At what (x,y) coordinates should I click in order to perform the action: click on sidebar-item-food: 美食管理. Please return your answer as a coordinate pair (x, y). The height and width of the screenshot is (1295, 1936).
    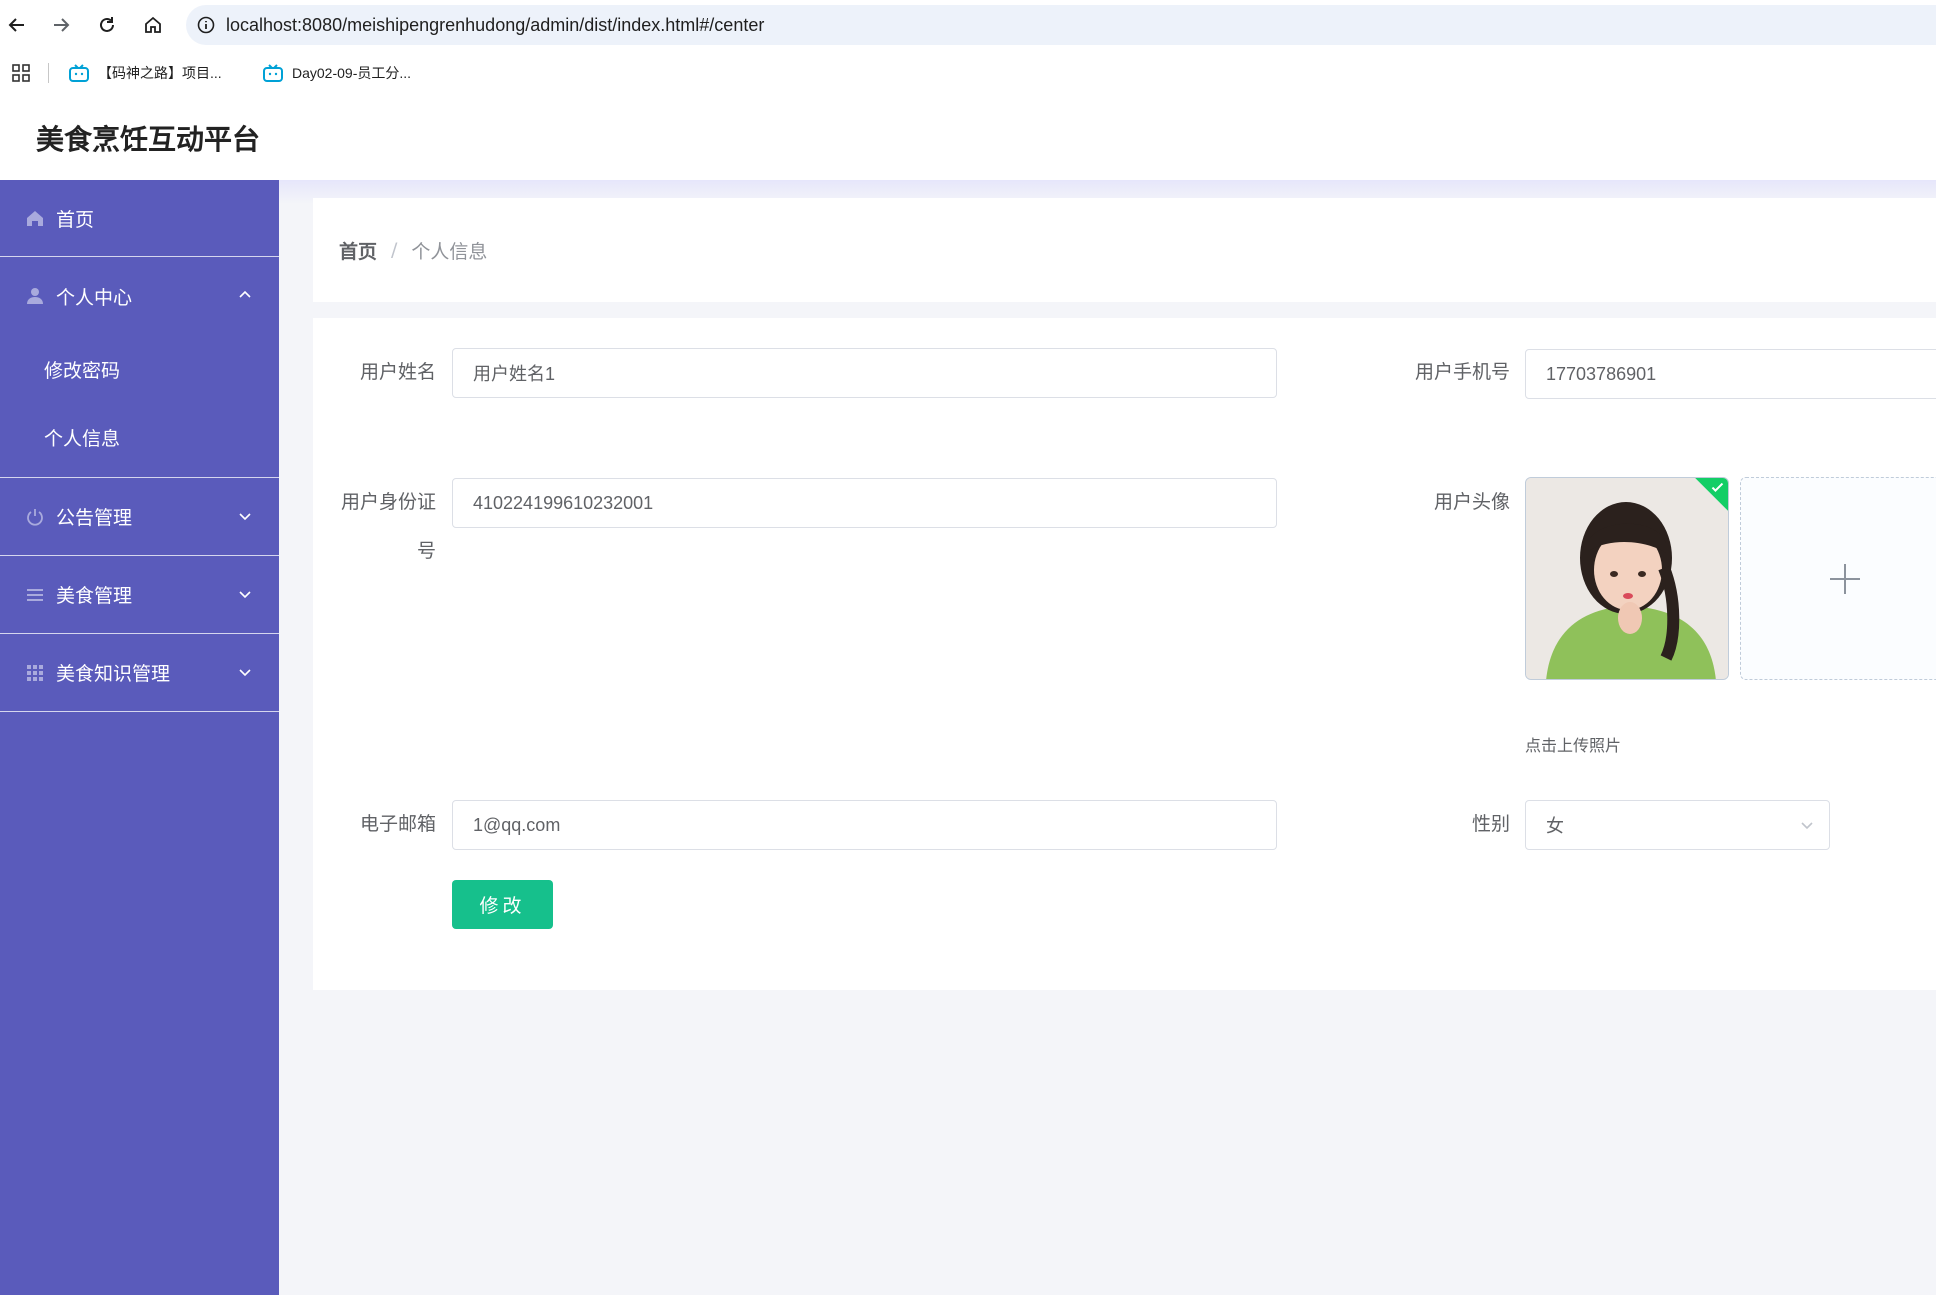
    Looking at the image, I should click on (139, 595).